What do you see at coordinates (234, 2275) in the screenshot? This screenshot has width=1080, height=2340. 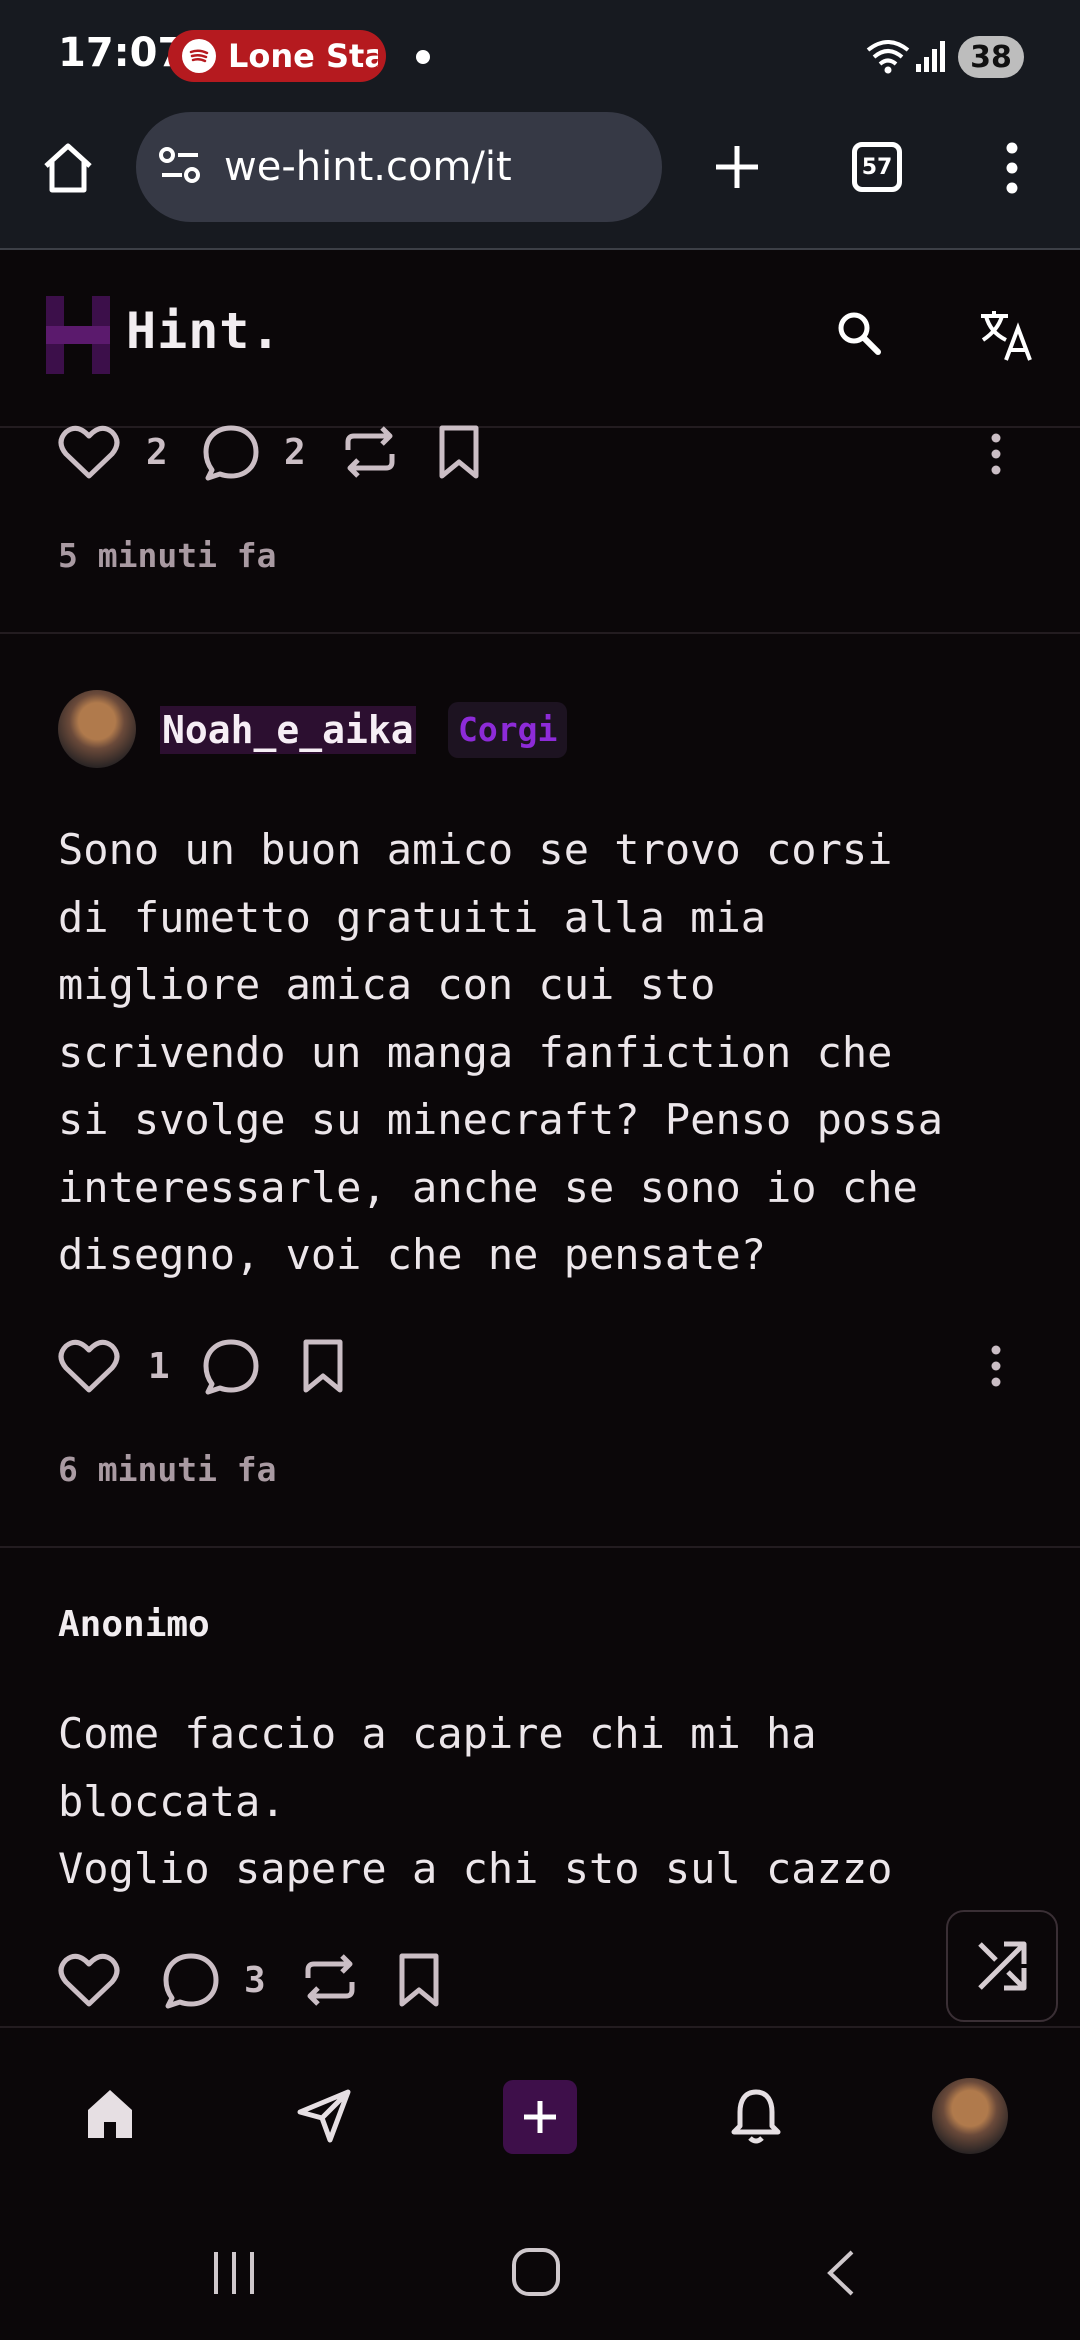 I see `recents-icon` at bounding box center [234, 2275].